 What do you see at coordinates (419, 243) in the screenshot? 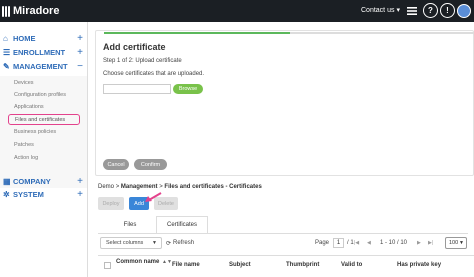
I see `next-page-icon: ▶` at bounding box center [419, 243].